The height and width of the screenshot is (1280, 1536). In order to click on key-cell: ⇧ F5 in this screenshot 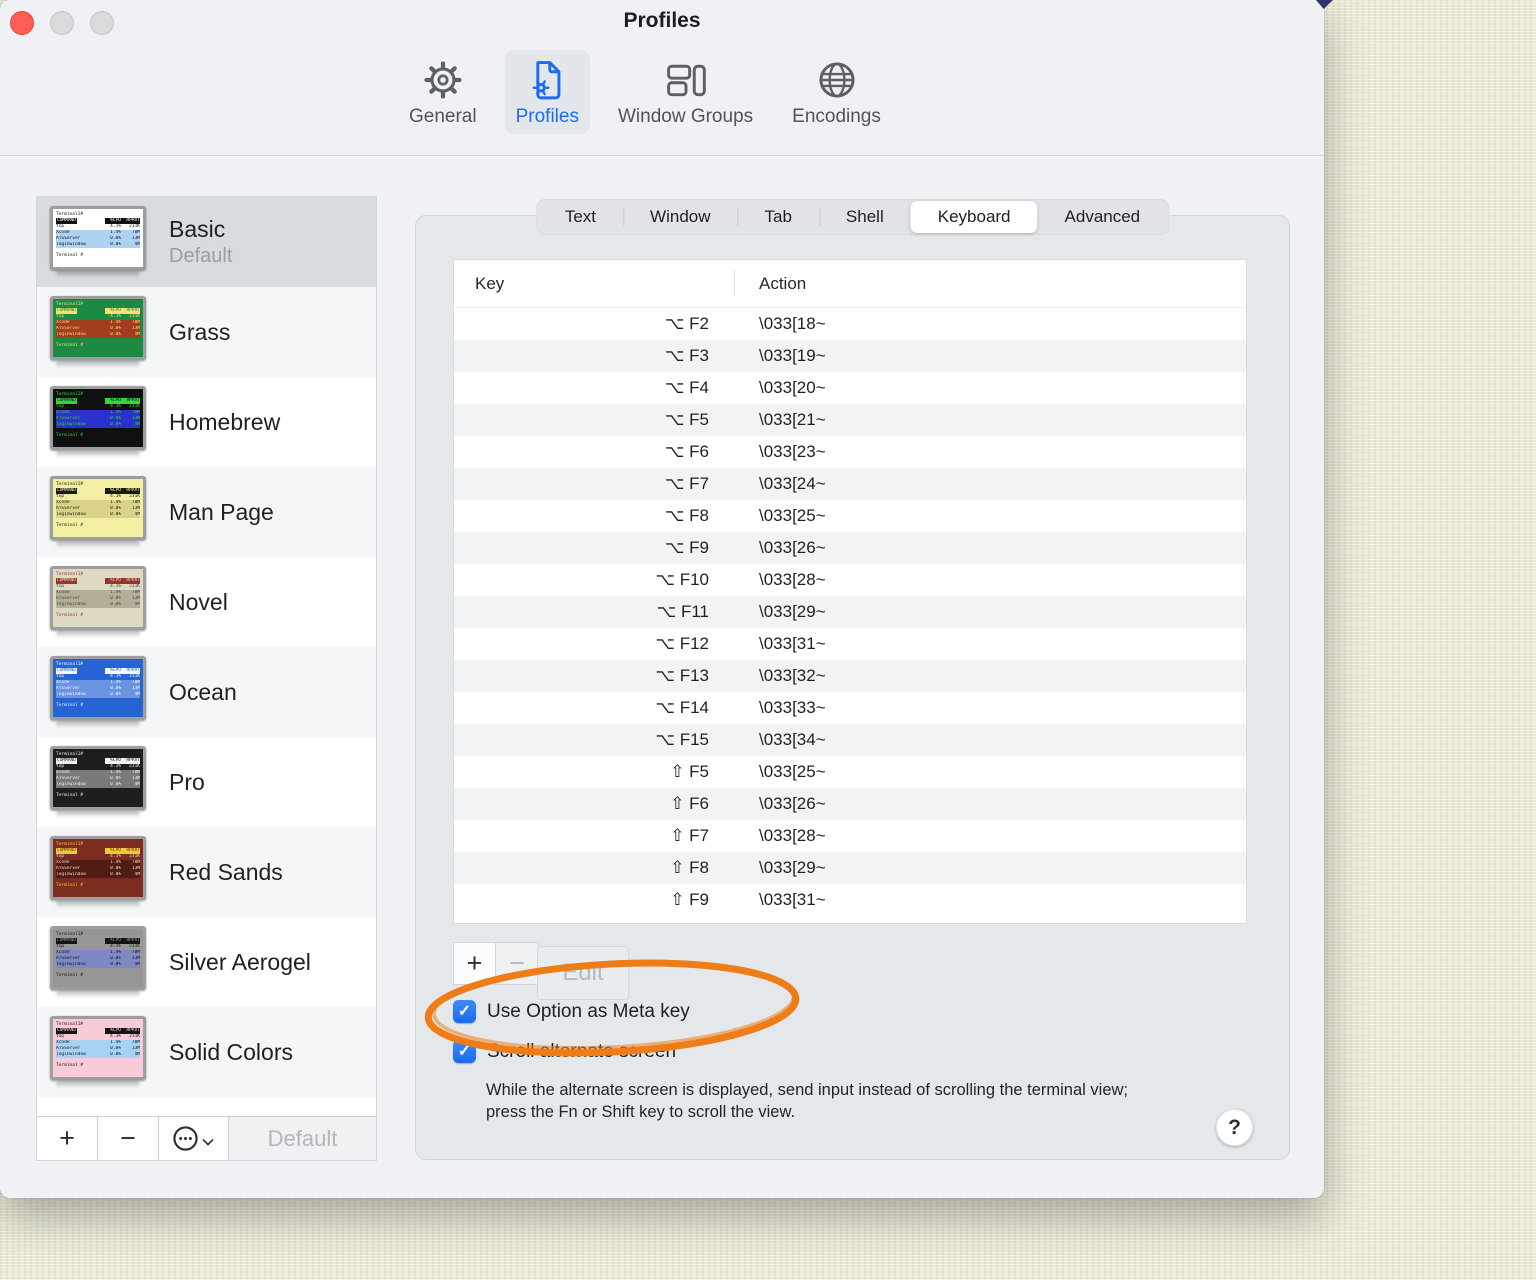, I will do `click(689, 771)`.